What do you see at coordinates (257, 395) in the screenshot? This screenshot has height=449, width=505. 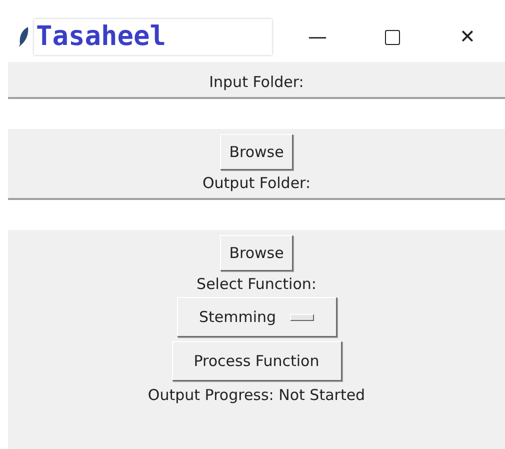 I see `output-progress-status: Output Progress: Not Started` at bounding box center [257, 395].